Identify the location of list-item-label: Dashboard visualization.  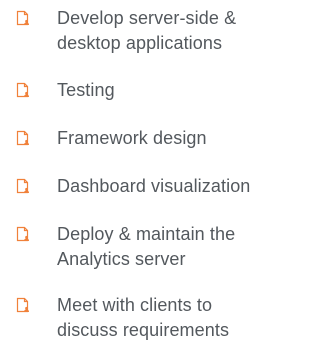
(164, 186).